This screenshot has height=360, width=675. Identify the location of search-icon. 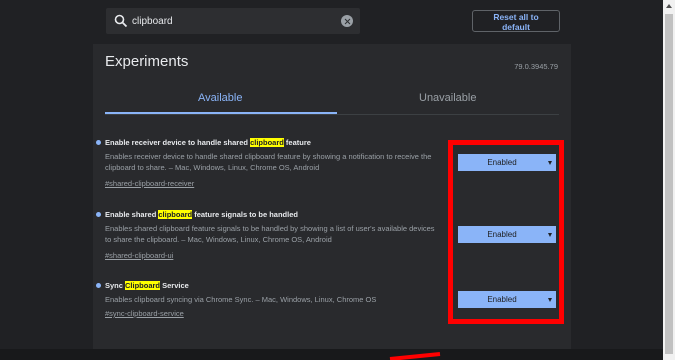
(121, 21).